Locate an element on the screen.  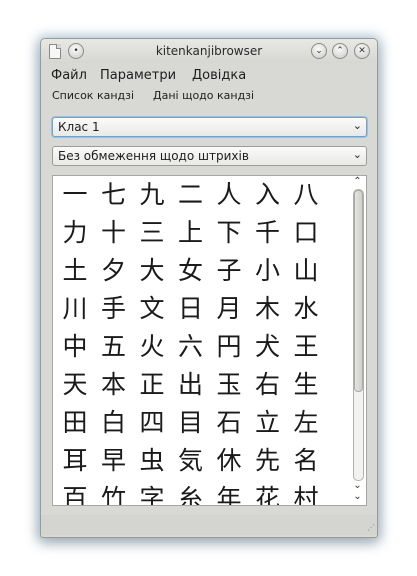
vertical-scrollbar: ⌃ ⌄ ⌄ is located at coordinates (357, 340).